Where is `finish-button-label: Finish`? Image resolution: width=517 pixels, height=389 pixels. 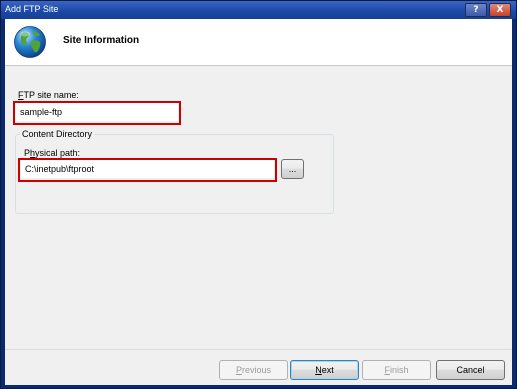 finish-button-label: Finish is located at coordinates (396, 370).